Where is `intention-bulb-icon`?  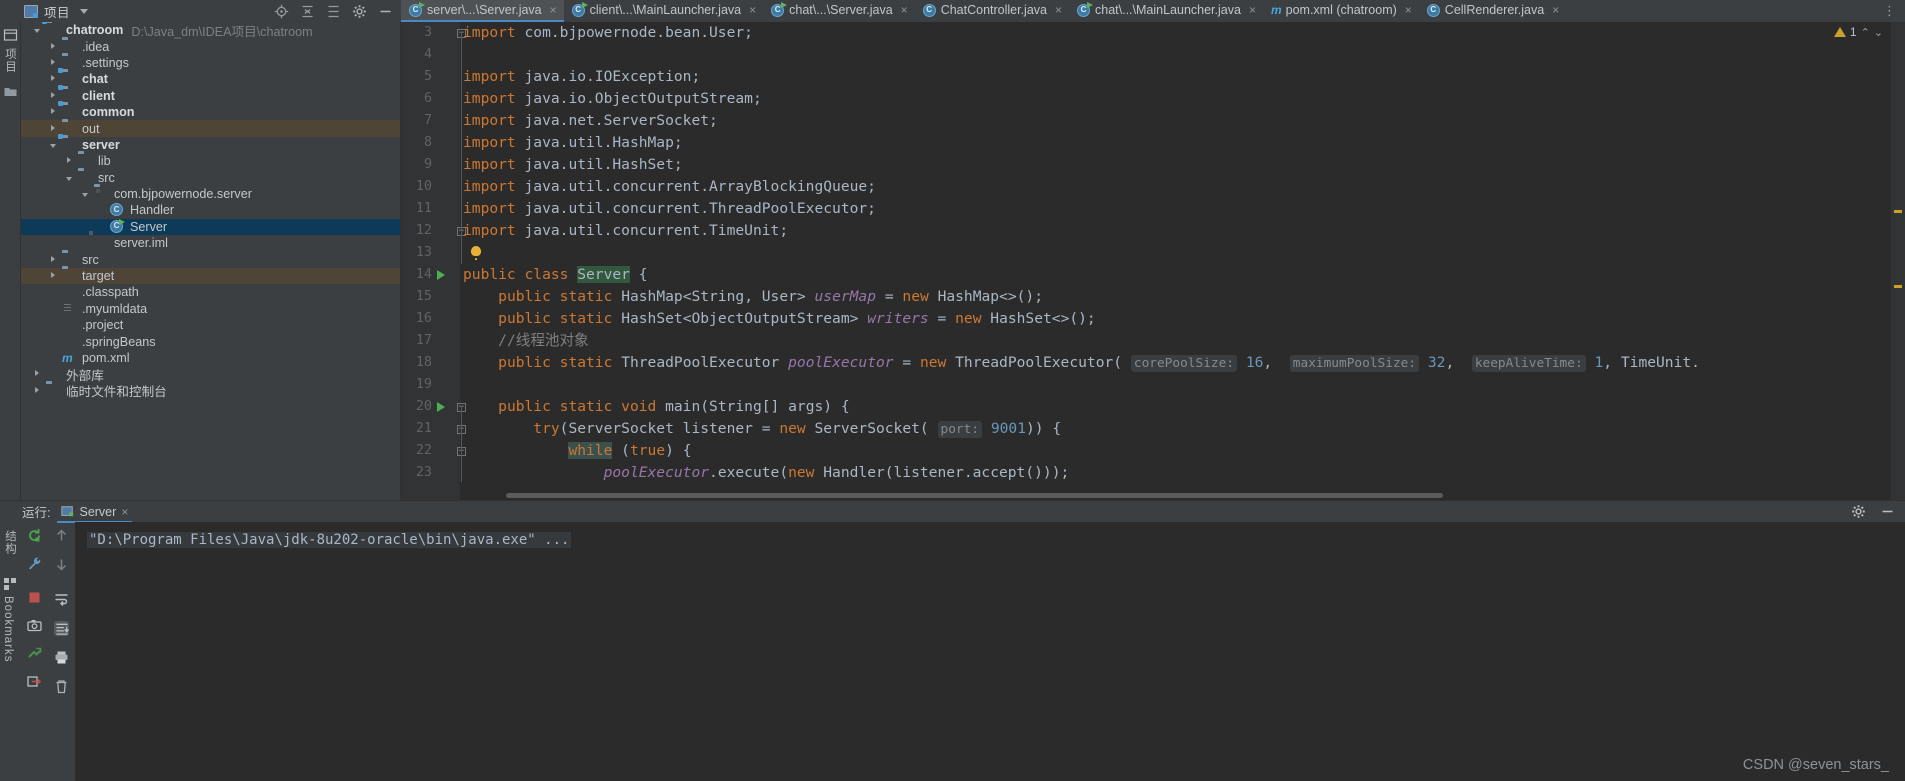 intention-bulb-icon is located at coordinates (476, 251).